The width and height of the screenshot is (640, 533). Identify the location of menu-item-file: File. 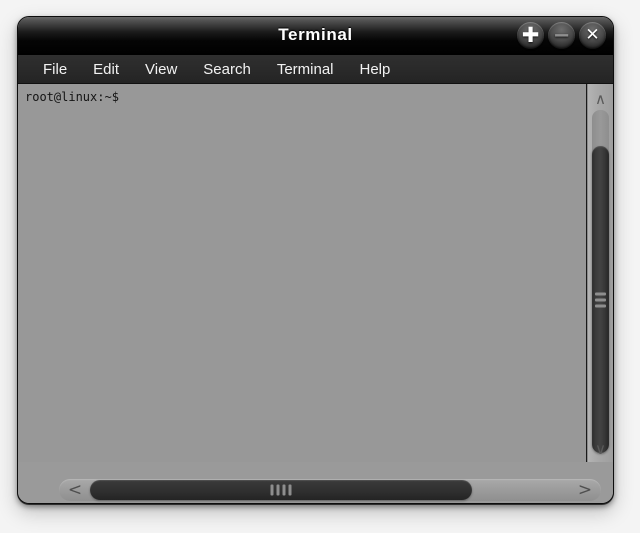
(55, 69).